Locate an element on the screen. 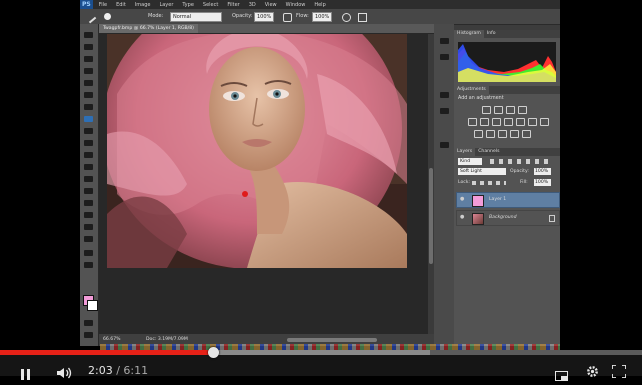 The width and height of the screenshot is (642, 385). menu-layer: Layer is located at coordinates (166, 5).